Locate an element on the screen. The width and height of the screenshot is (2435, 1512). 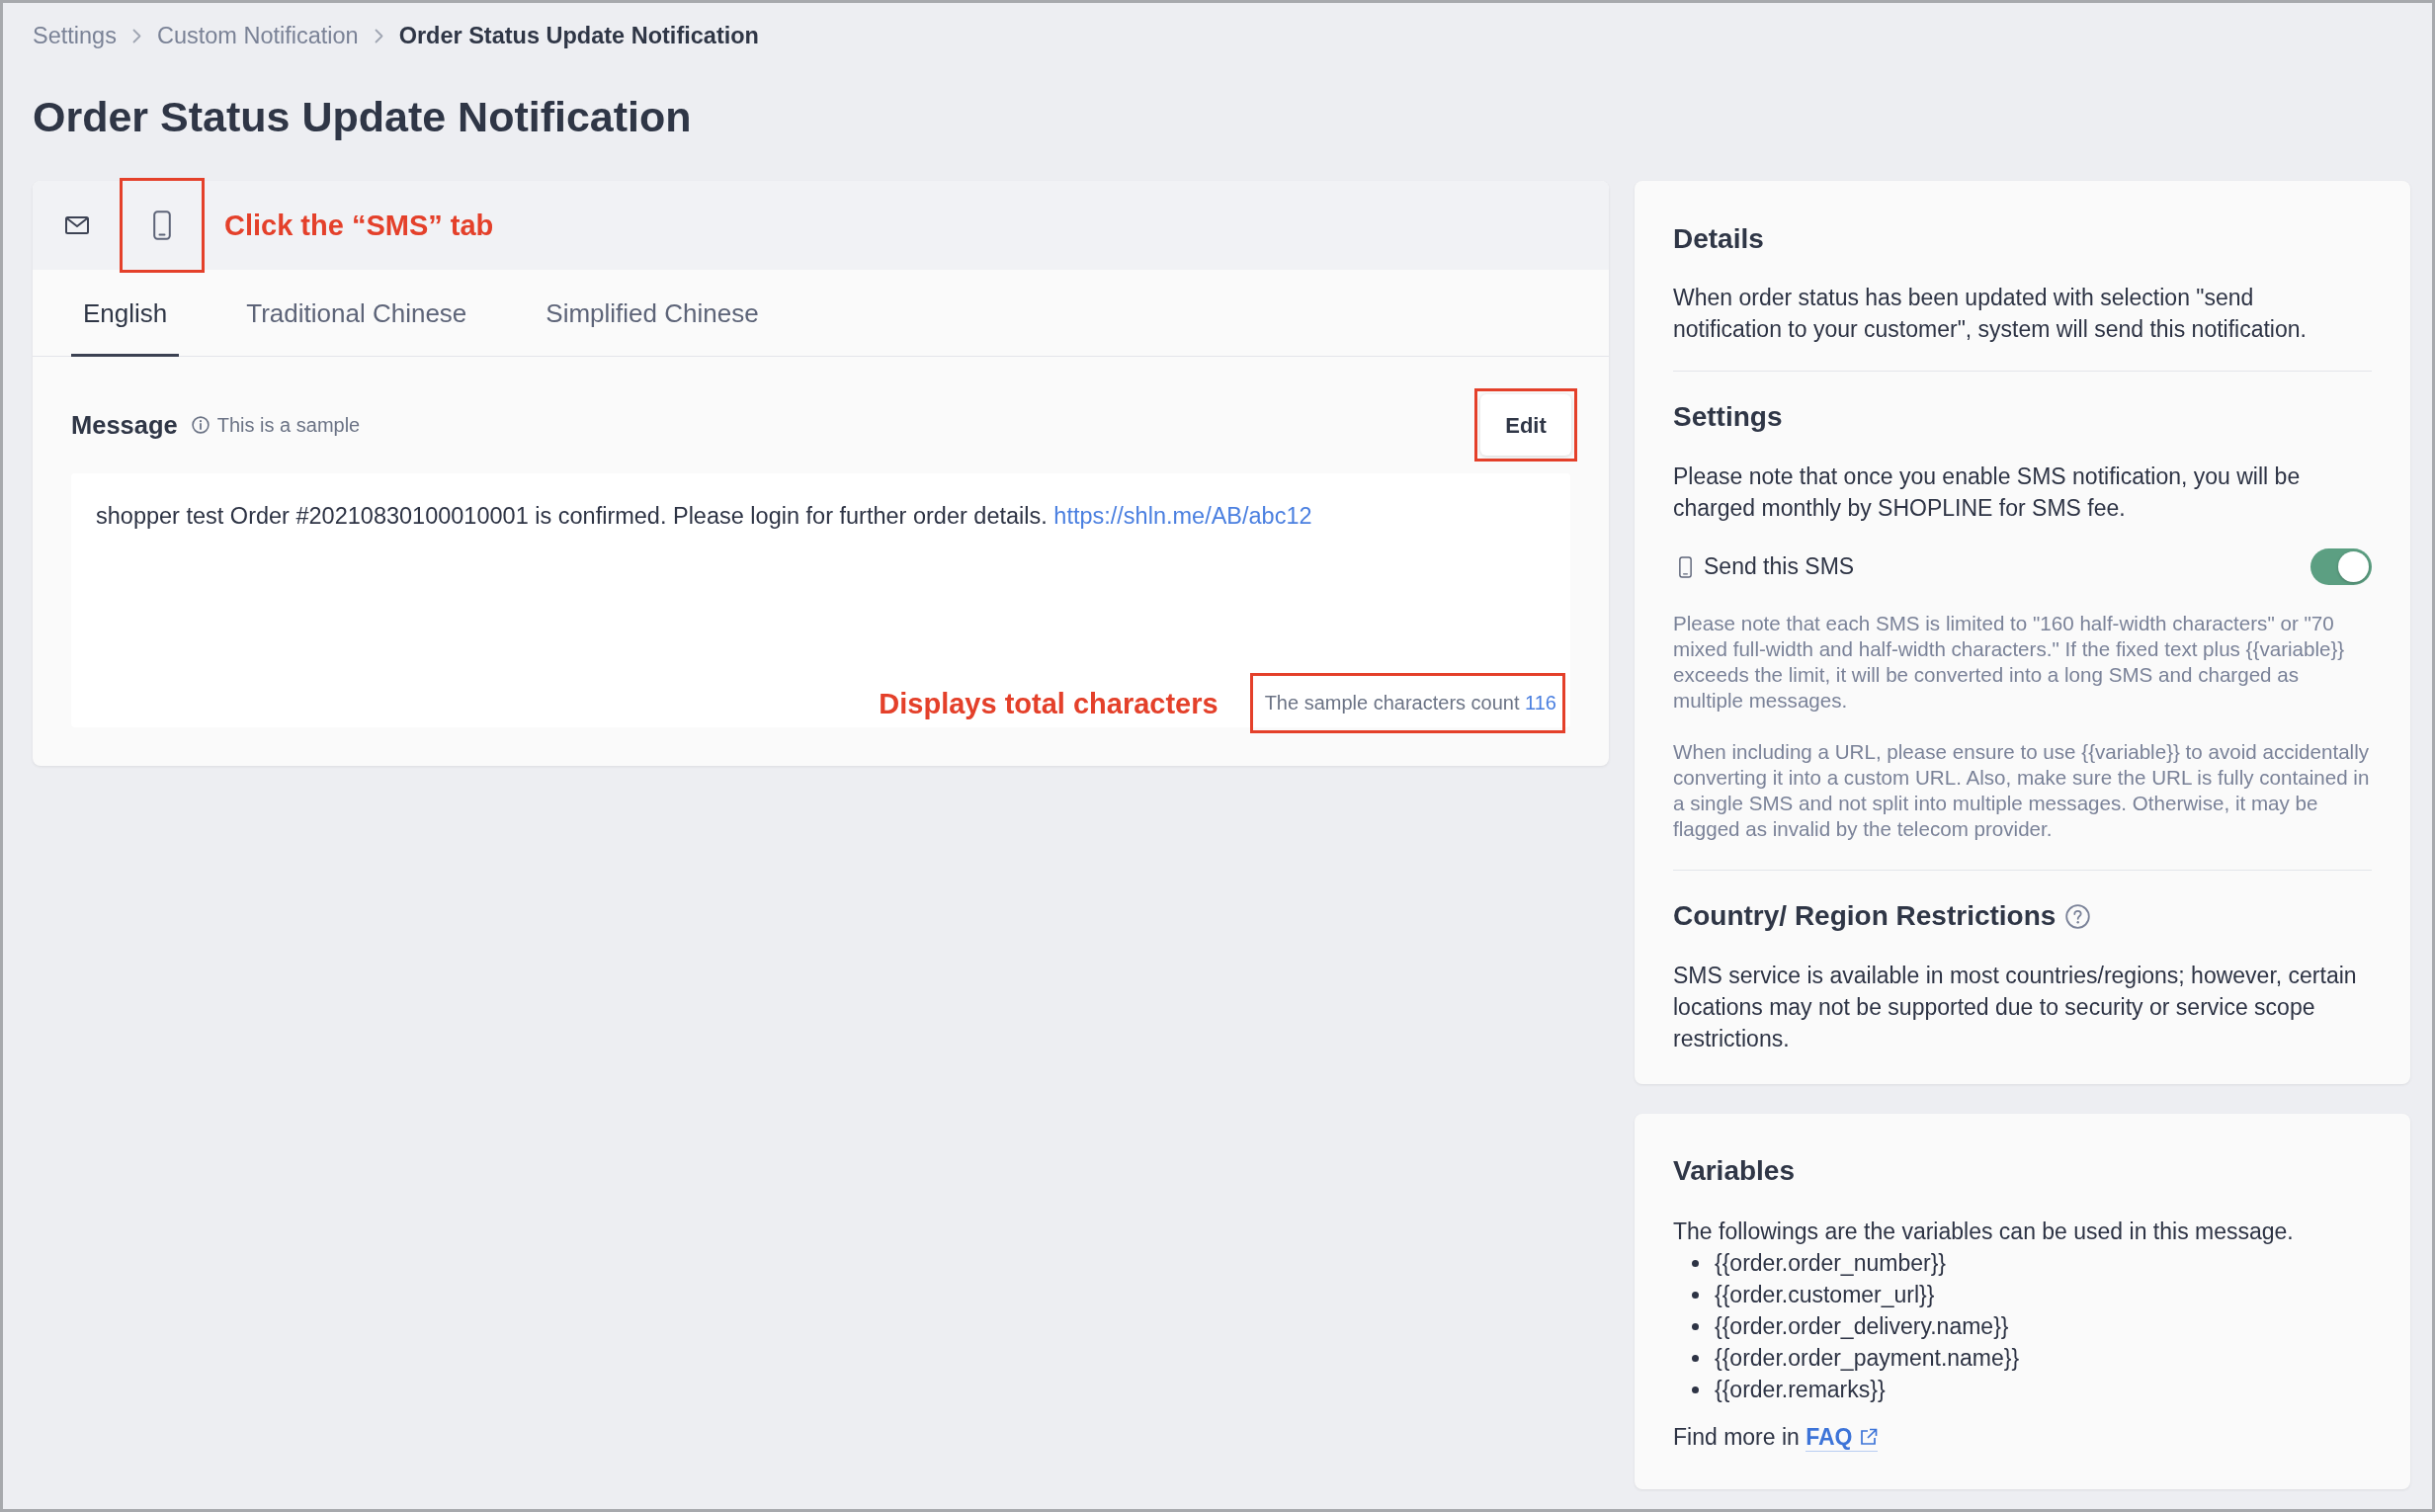
character-count: The sample characters count 116 is located at coordinates (1410, 703).